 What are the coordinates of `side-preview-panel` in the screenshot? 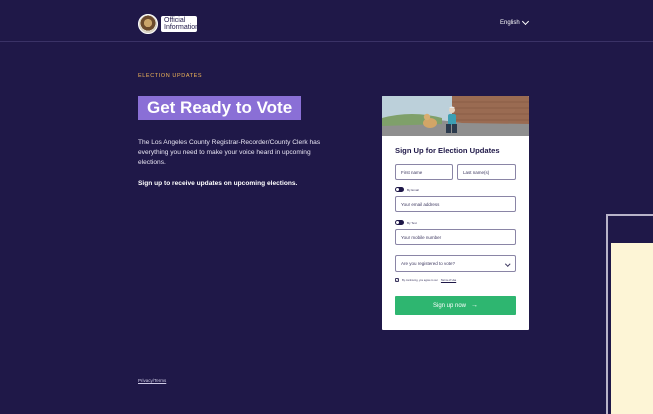 It's located at (629, 314).